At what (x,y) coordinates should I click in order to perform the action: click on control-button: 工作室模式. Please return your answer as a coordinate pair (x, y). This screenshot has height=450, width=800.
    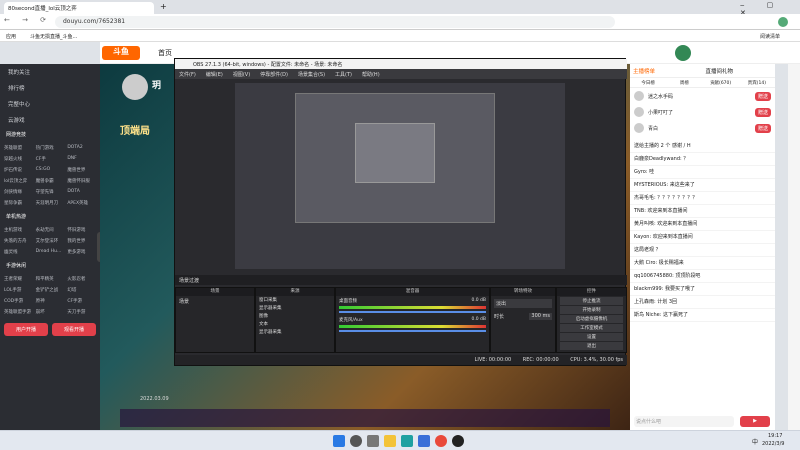
    Looking at the image, I should click on (591, 328).